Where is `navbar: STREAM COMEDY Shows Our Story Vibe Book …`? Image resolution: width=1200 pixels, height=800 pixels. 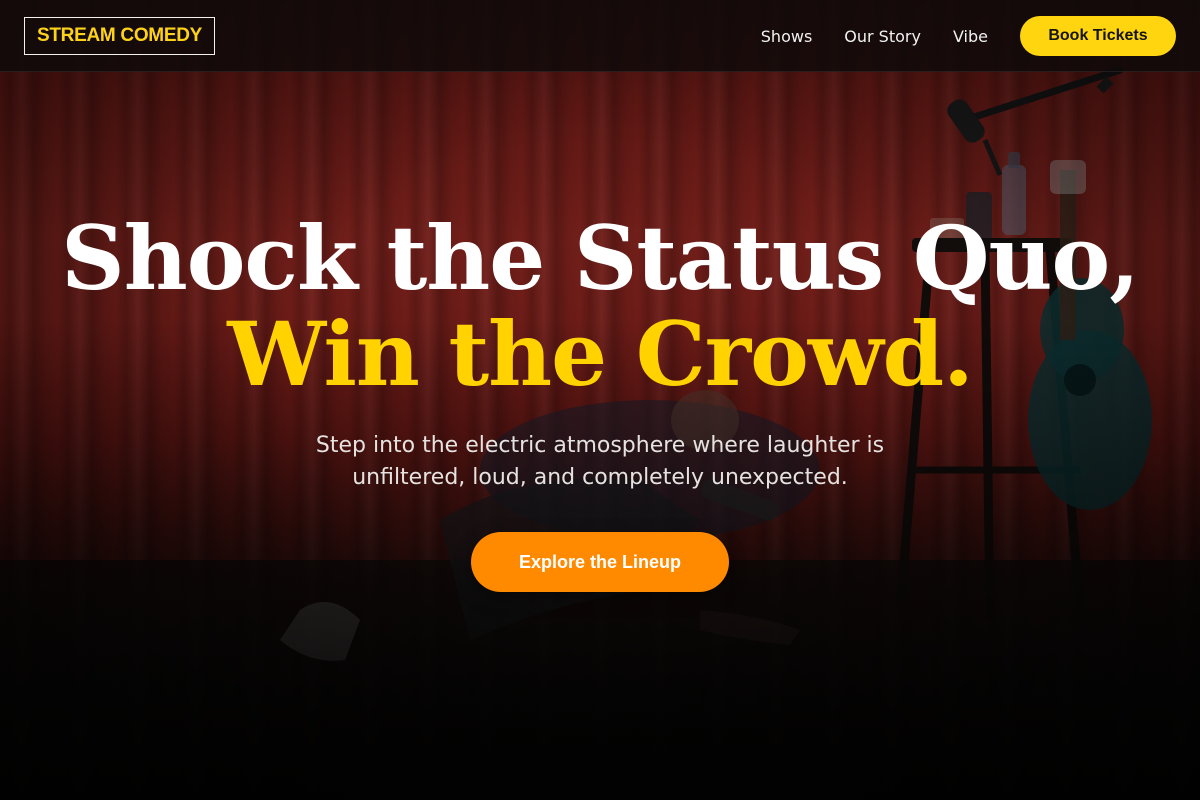
navbar: STREAM COMEDY Shows Our Story Vibe Book … is located at coordinates (600, 36).